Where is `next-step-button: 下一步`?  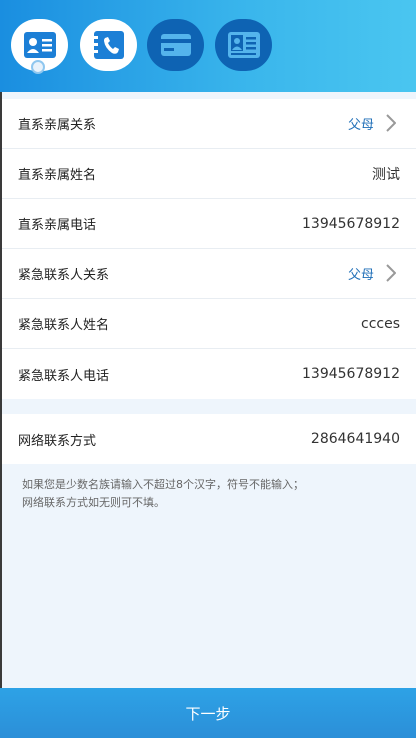 next-step-button: 下一步 is located at coordinates (208, 713).